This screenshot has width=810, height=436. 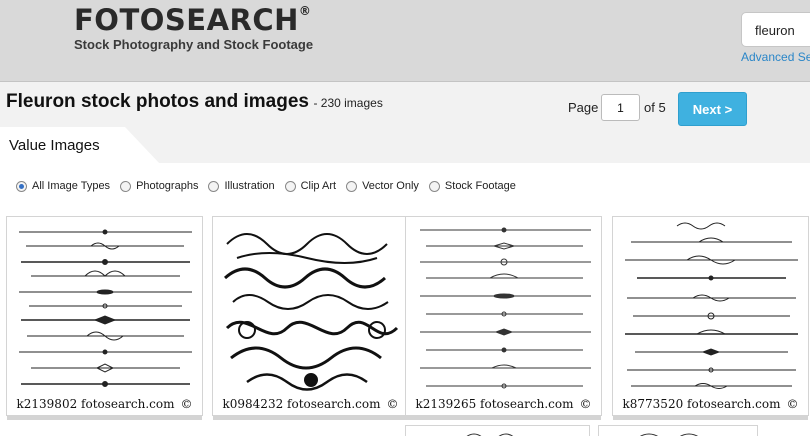 I want to click on advanced-search-link: Advanced Se, so click(x=775, y=57).